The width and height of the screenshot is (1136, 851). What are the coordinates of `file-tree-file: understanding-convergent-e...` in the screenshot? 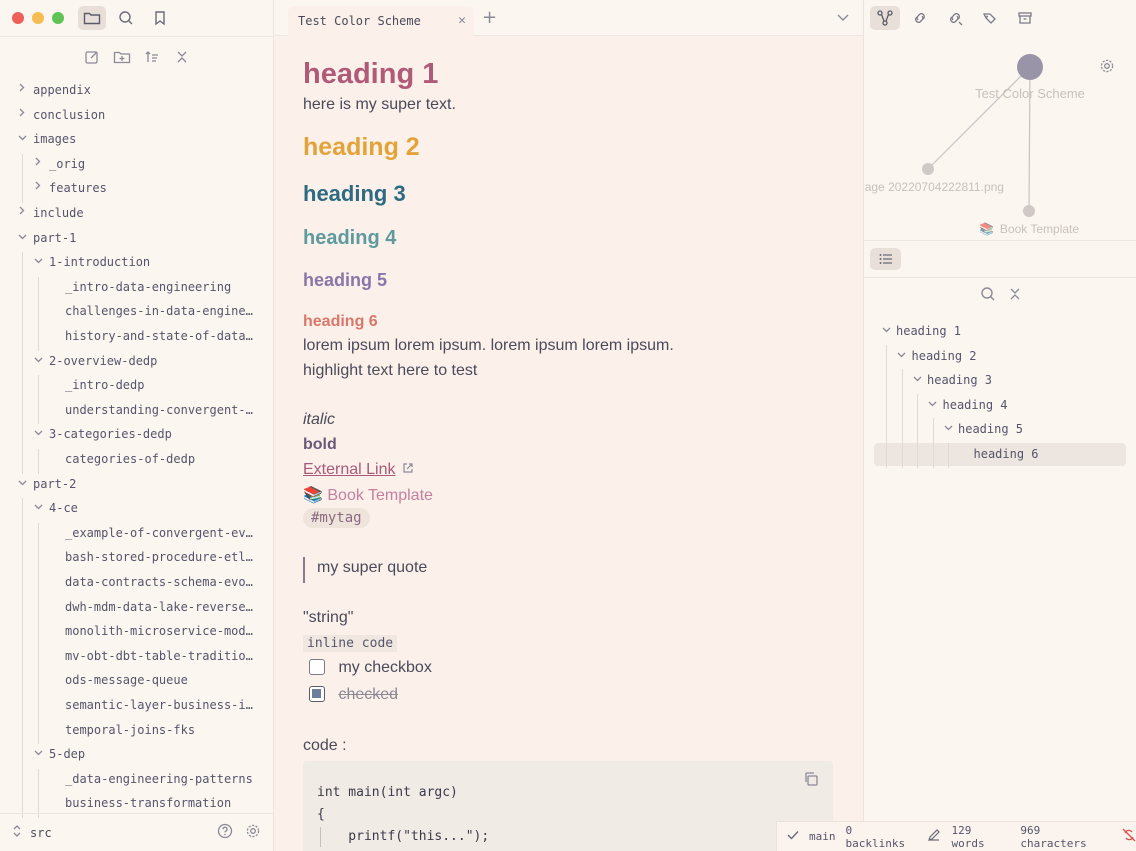 It's located at (162, 410).